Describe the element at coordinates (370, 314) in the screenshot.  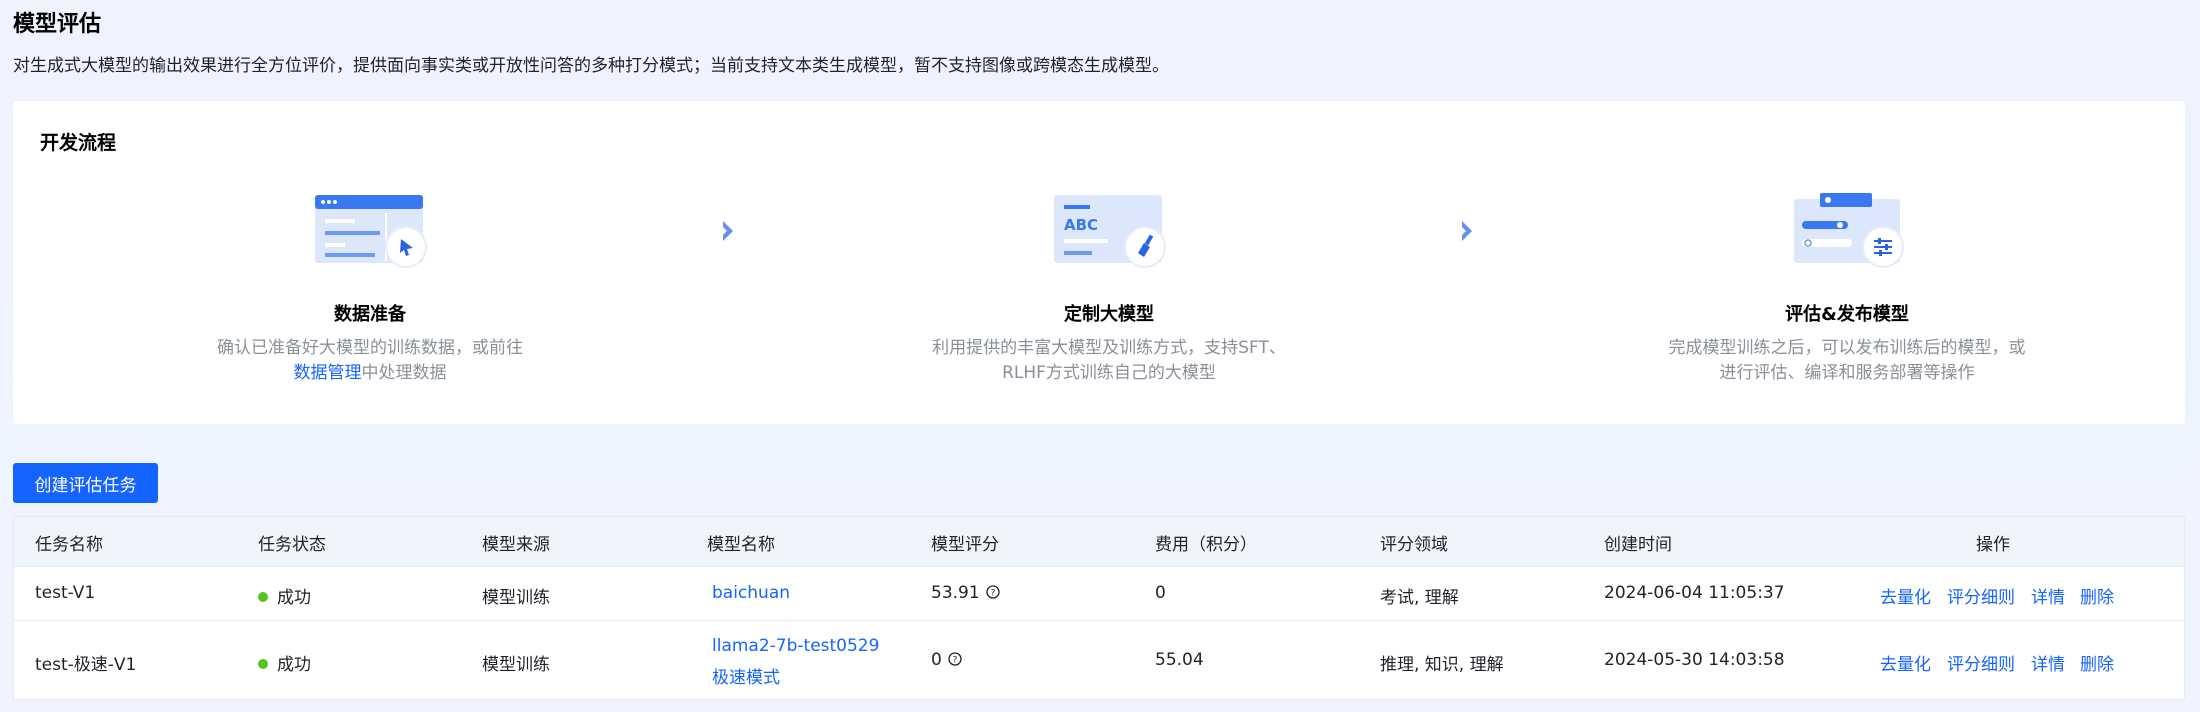
I see `step-name: 数据准备` at that location.